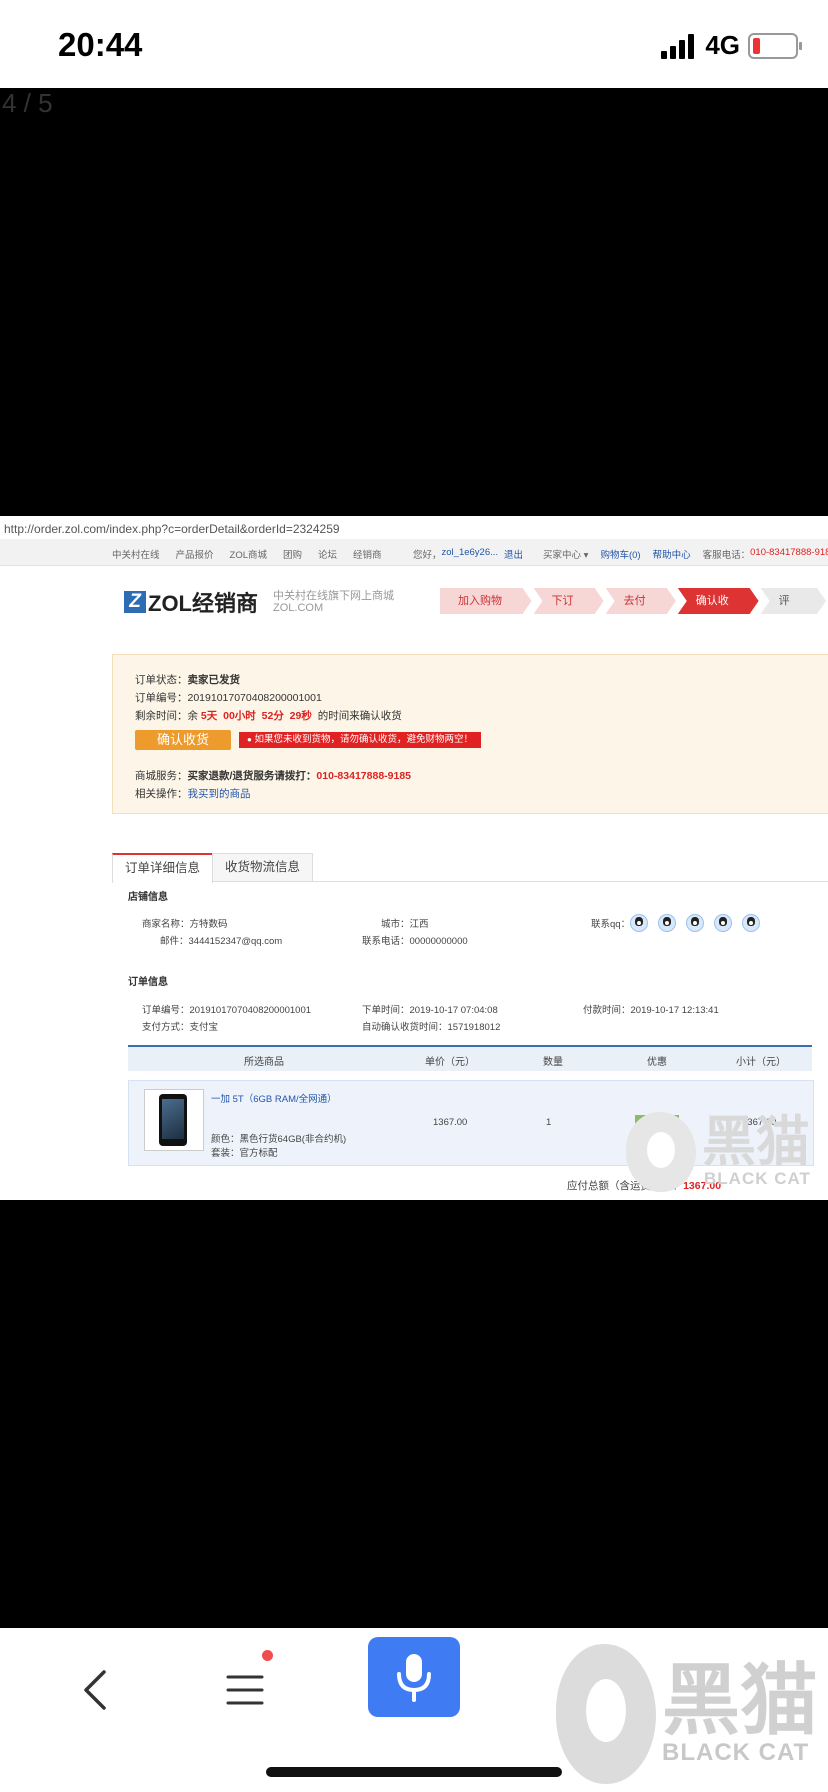 The height and width of the screenshot is (1792, 828). I want to click on microphone-icon, so click(414, 1678).